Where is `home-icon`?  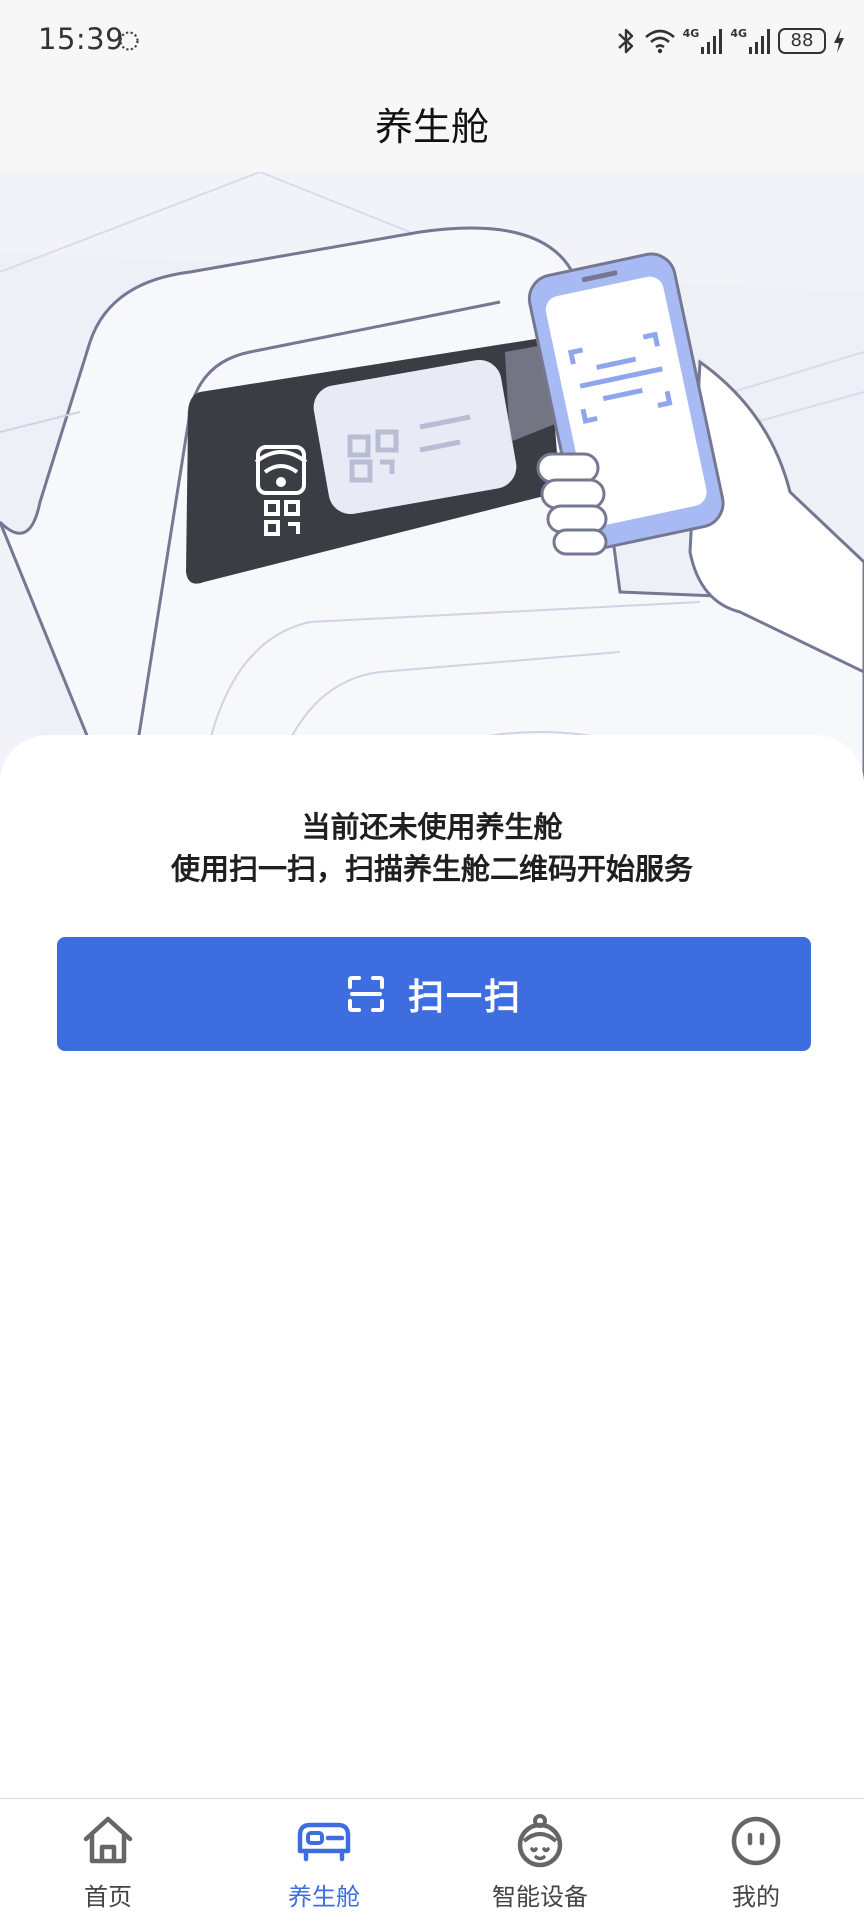
home-icon is located at coordinates (108, 1840).